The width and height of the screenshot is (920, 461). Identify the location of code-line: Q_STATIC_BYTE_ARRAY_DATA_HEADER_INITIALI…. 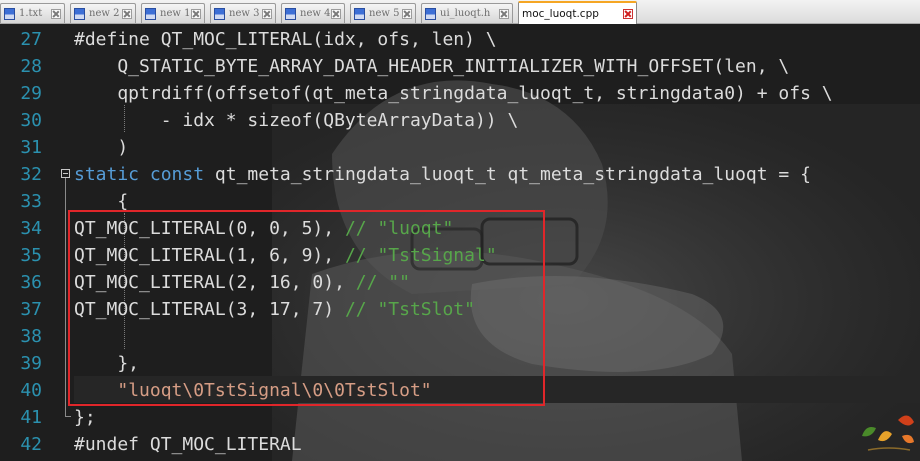
(497, 66).